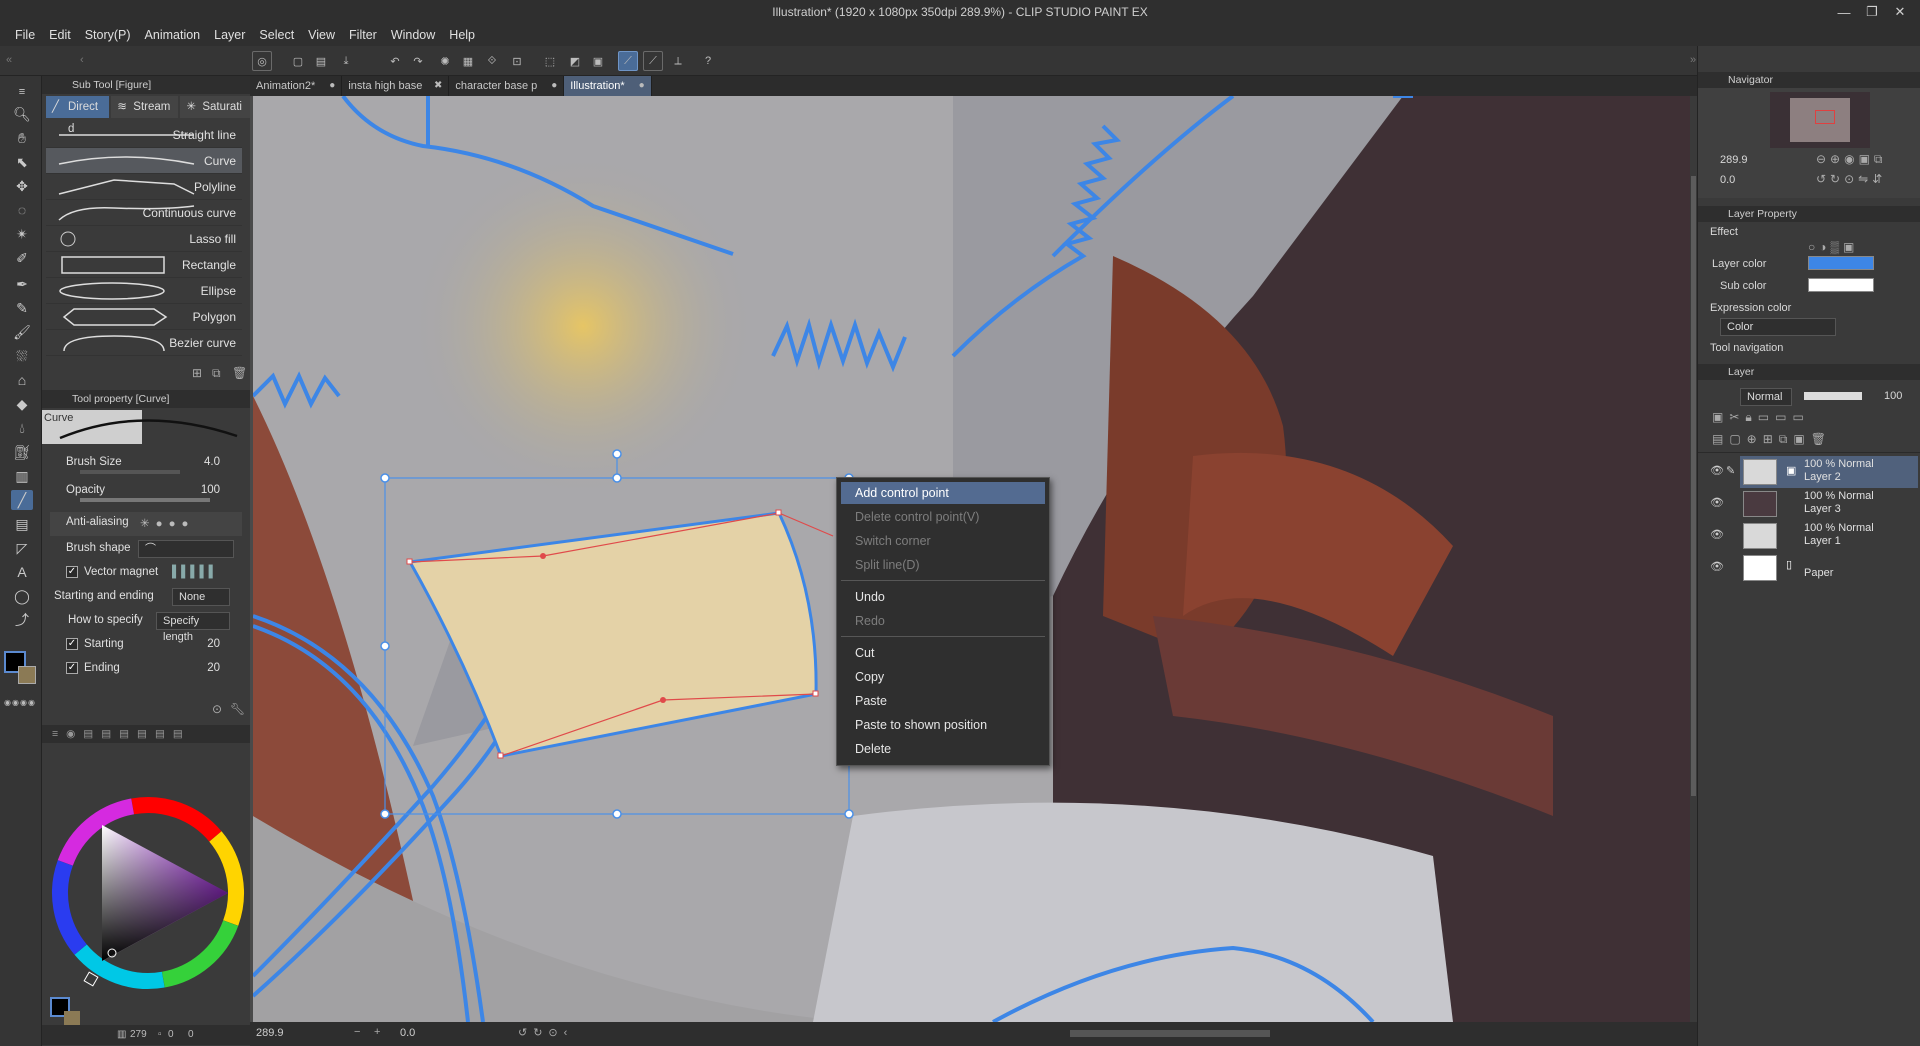 This screenshot has height=1046, width=1920. What do you see at coordinates (1772, 439) in the screenshot?
I see `layer-action-icons: ▤▢⊕⊞⧉▣🗑︎` at bounding box center [1772, 439].